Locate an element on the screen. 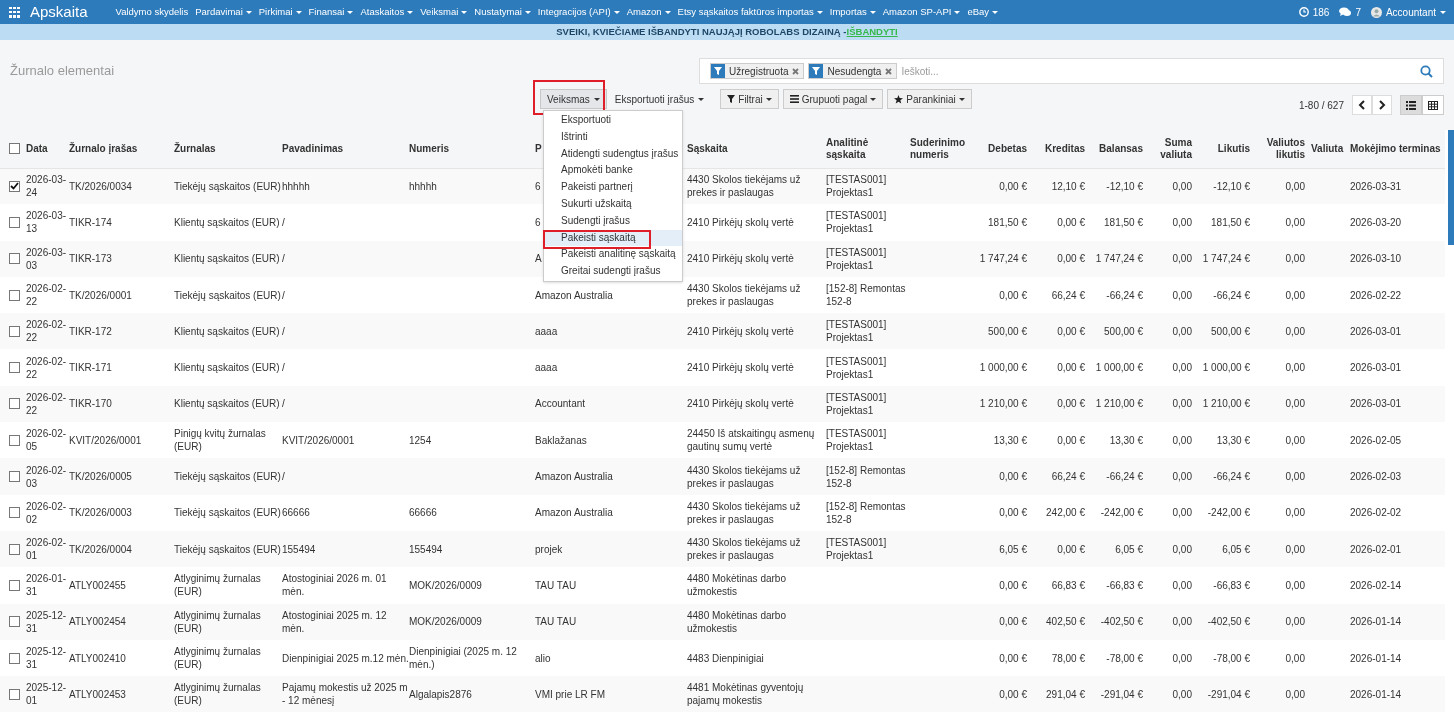 Image resolution: width=1454 pixels, height=714 pixels. menu-item: Eksportuoti is located at coordinates (586, 120).